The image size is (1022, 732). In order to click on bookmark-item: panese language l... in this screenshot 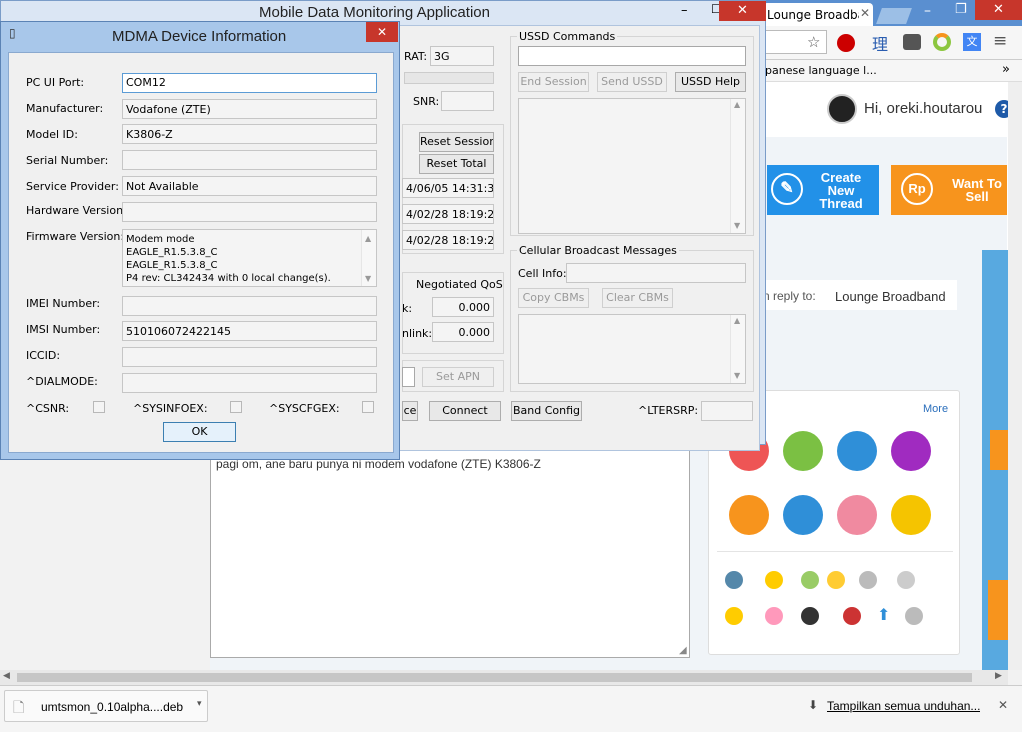, I will do `click(821, 70)`.